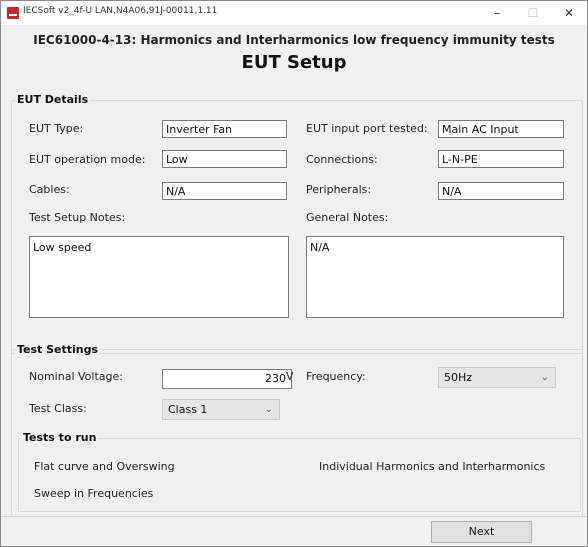 The image size is (588, 547). What do you see at coordinates (432, 466) in the screenshot?
I see `test-item-individual-harmonics: Individual Harmonics and Interharmonics` at bounding box center [432, 466].